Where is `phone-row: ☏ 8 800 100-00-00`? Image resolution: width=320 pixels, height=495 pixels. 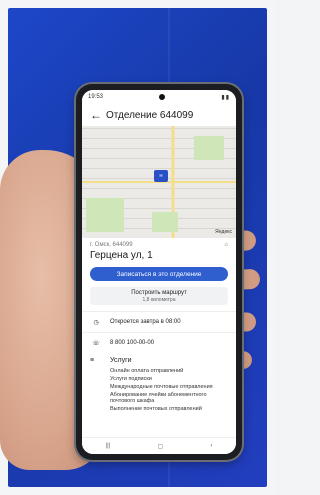 phone-row: ☏ 8 800 100-00-00 is located at coordinates (159, 342).